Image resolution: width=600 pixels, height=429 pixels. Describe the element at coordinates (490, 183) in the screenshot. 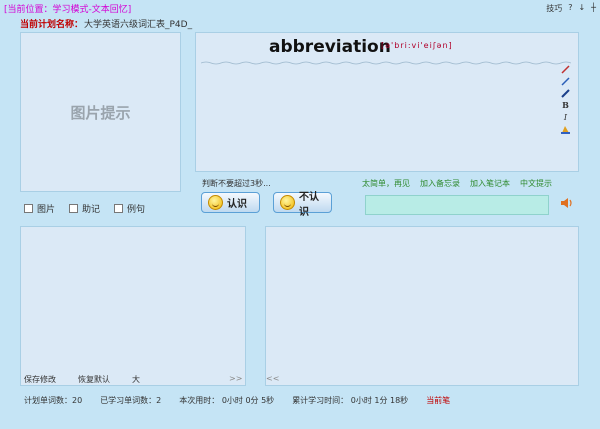

I see `add-notebook-link: 加入笔记本` at that location.